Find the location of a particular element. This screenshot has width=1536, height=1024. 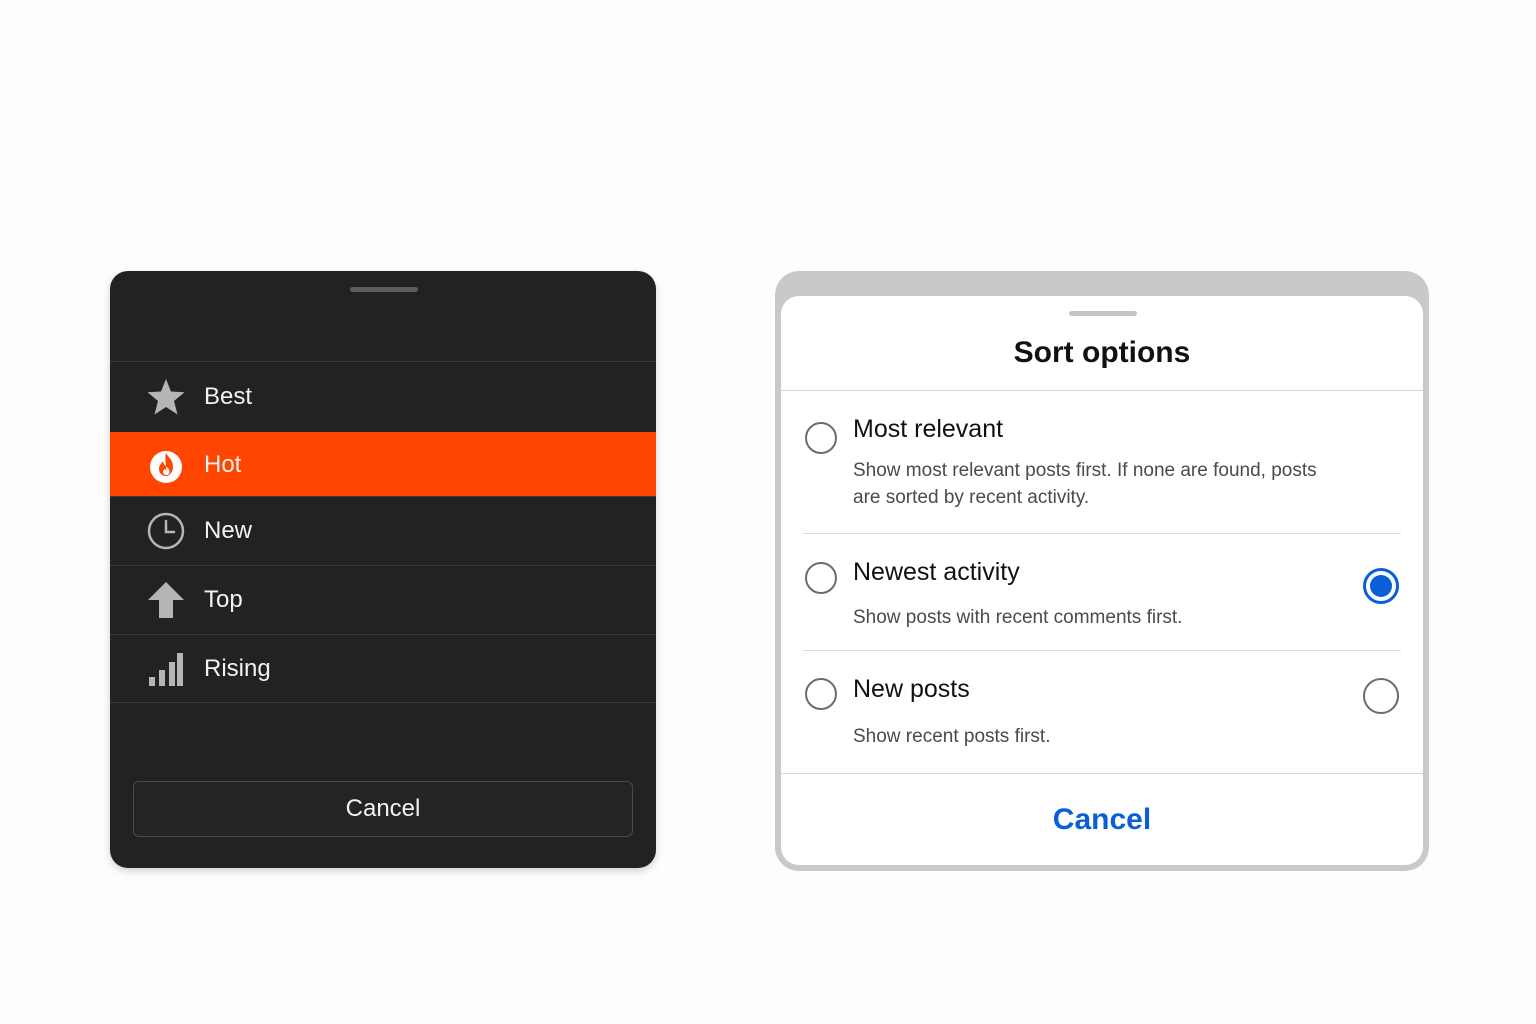

sort-option-hot: Hot is located at coordinates (383, 464).